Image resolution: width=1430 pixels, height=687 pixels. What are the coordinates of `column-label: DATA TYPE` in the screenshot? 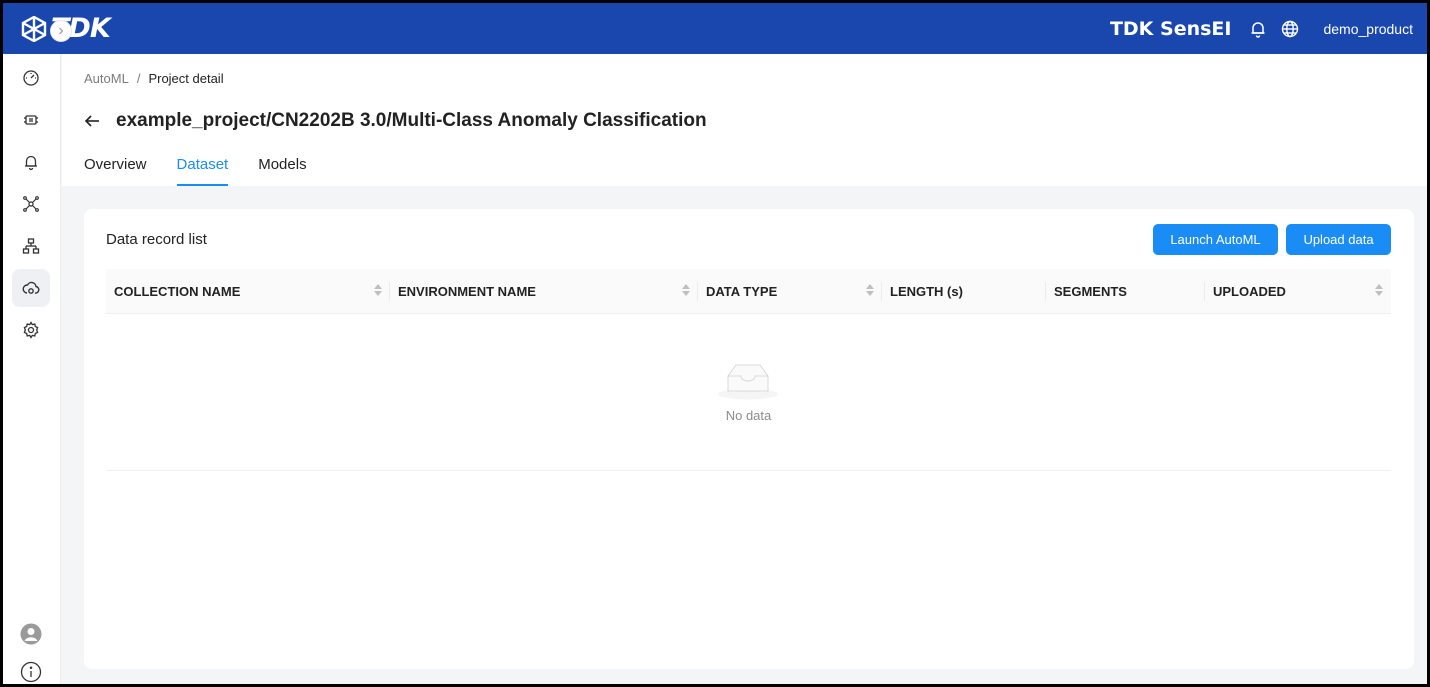 It's located at (742, 291).